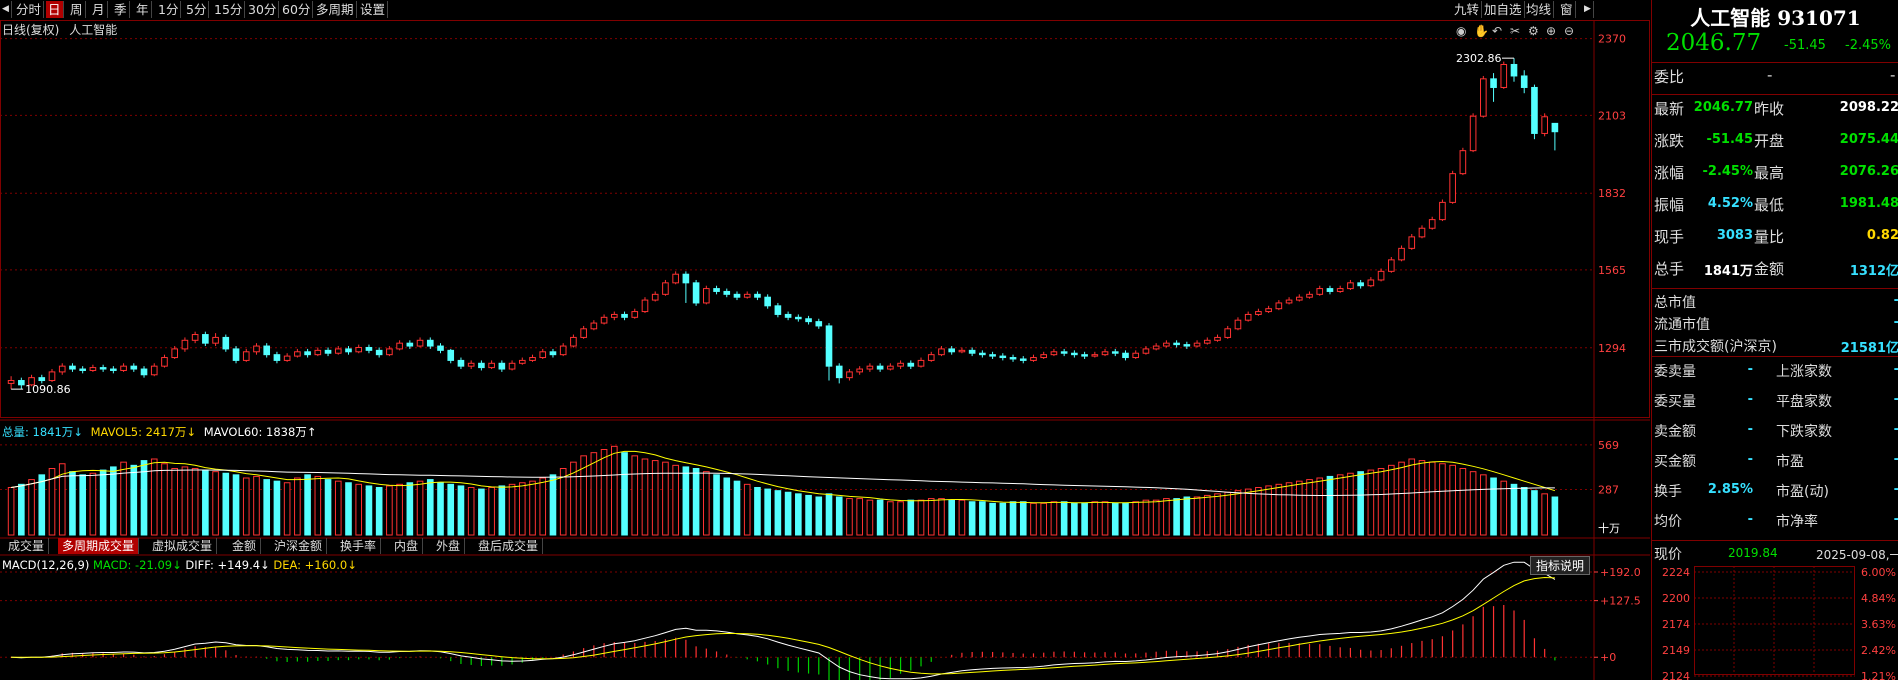  Describe the element at coordinates (1769, 173) in the screenshot. I see `quote-label: 最高` at that location.